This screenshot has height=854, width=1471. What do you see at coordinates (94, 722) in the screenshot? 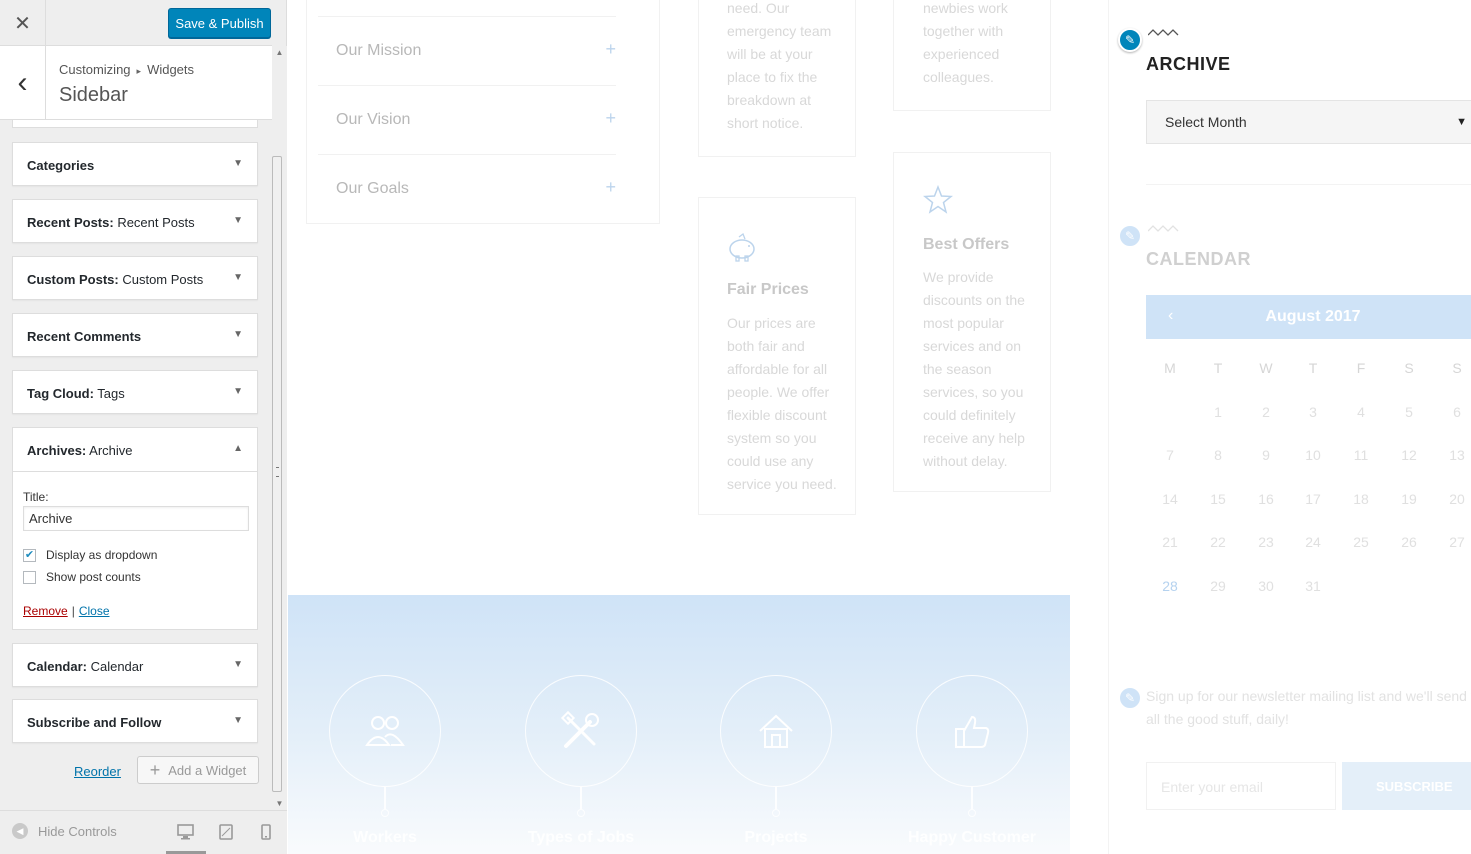
I see `widget-title: Subscribe and Follow` at bounding box center [94, 722].